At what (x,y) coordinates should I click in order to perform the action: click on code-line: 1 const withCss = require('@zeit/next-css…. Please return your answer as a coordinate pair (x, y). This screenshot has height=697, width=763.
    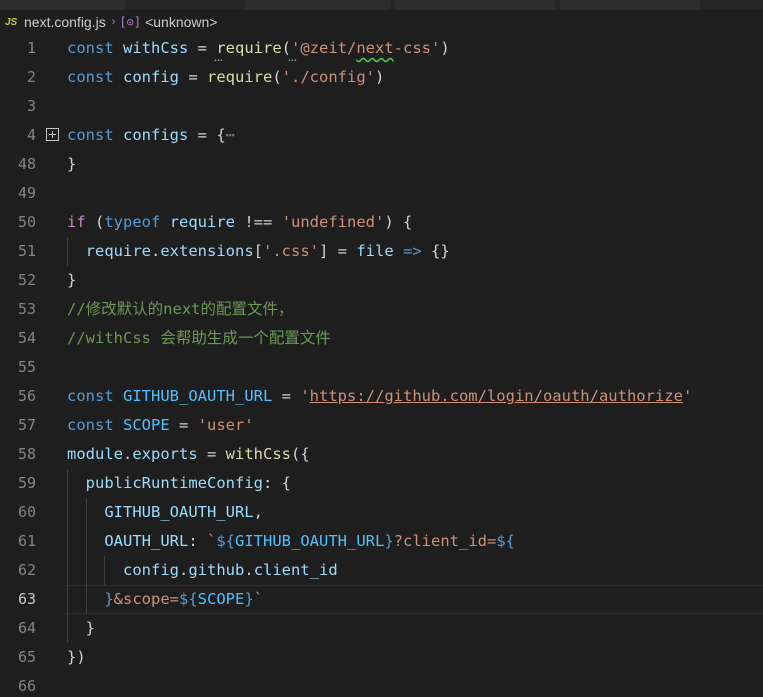
    Looking at the image, I should click on (381, 49).